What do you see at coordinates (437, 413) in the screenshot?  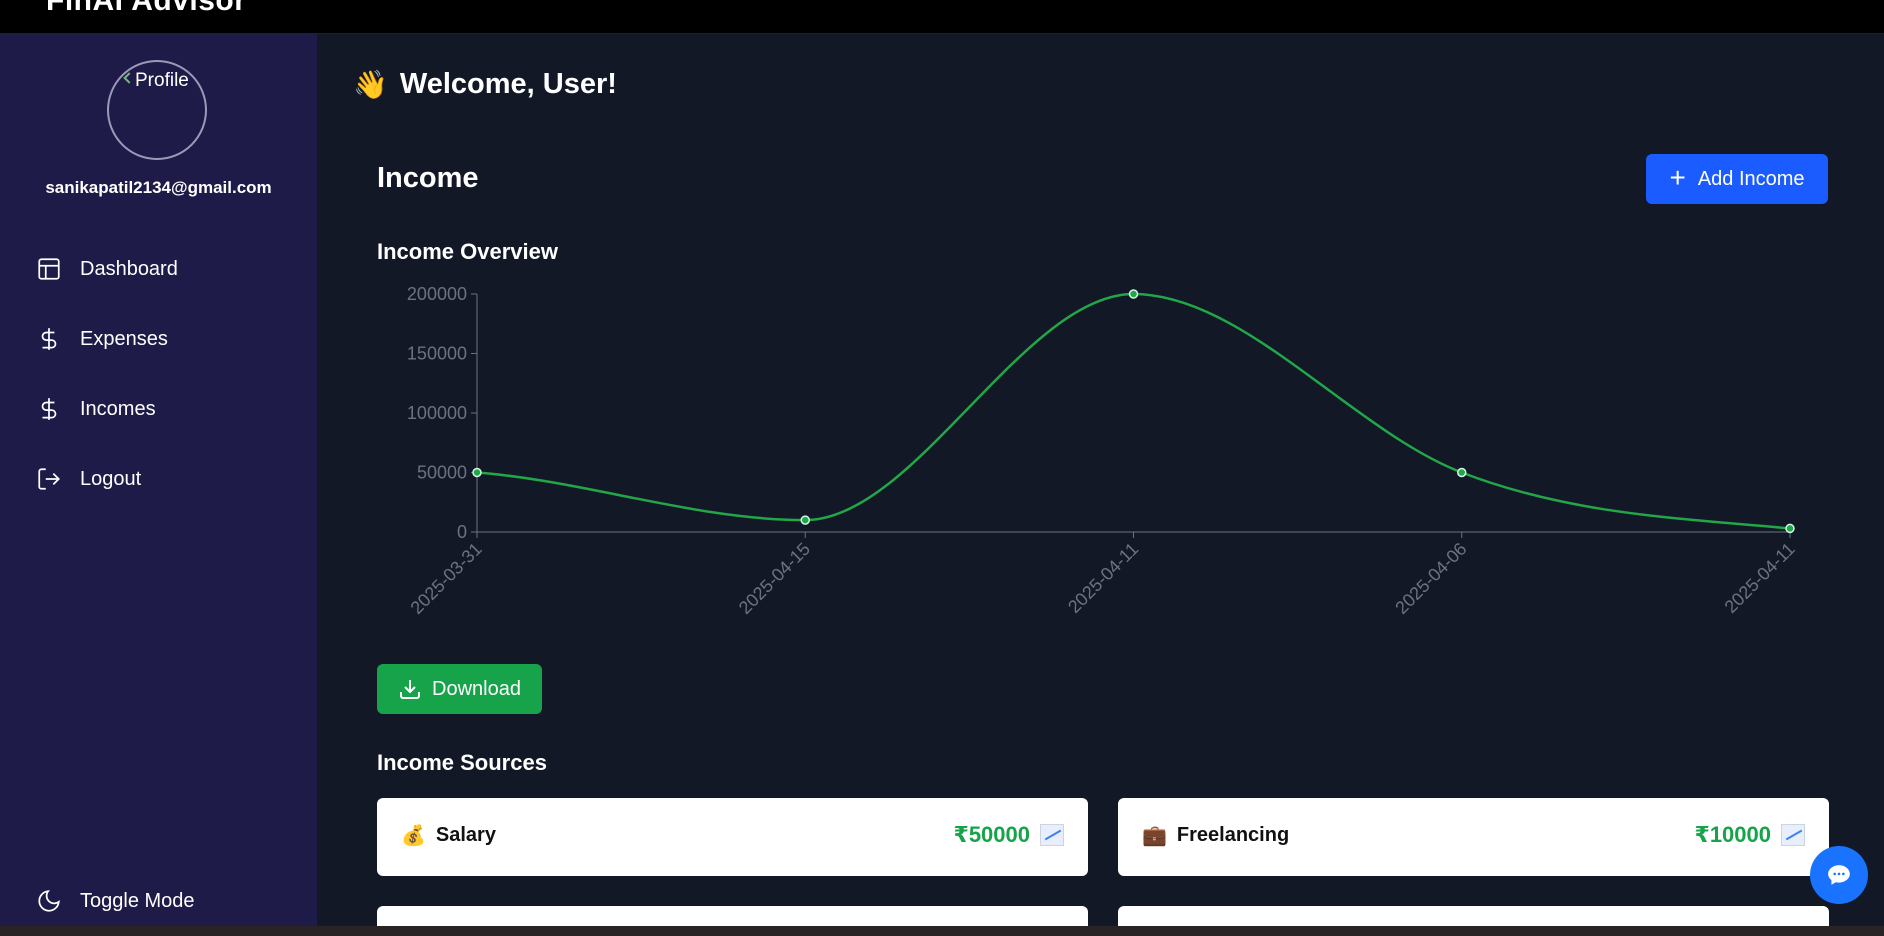 I see `y-tick-label: 100000` at bounding box center [437, 413].